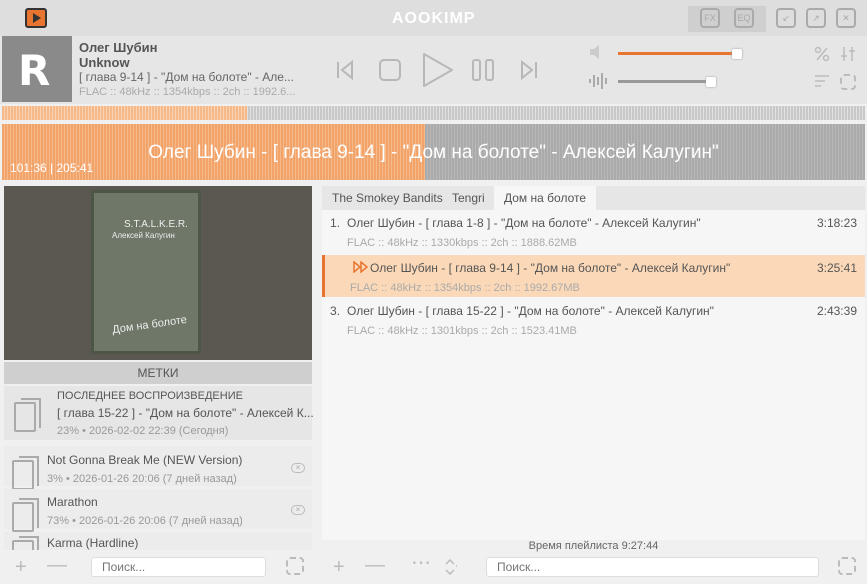  What do you see at coordinates (737, 54) in the screenshot?
I see `volume-knob` at bounding box center [737, 54].